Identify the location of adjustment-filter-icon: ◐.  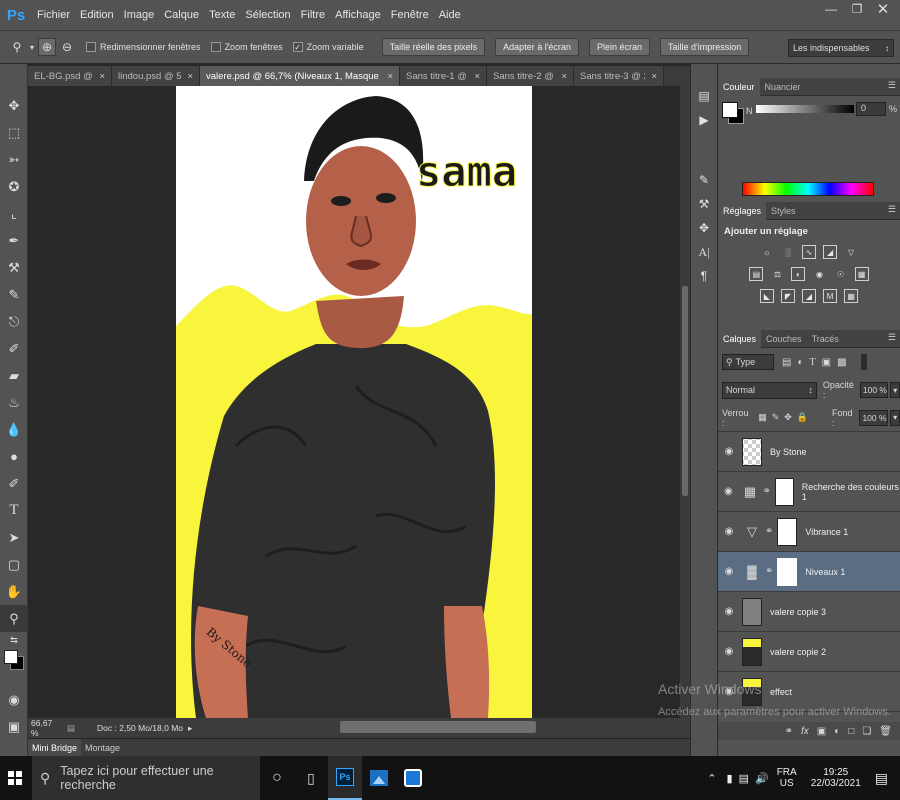
(800, 362).